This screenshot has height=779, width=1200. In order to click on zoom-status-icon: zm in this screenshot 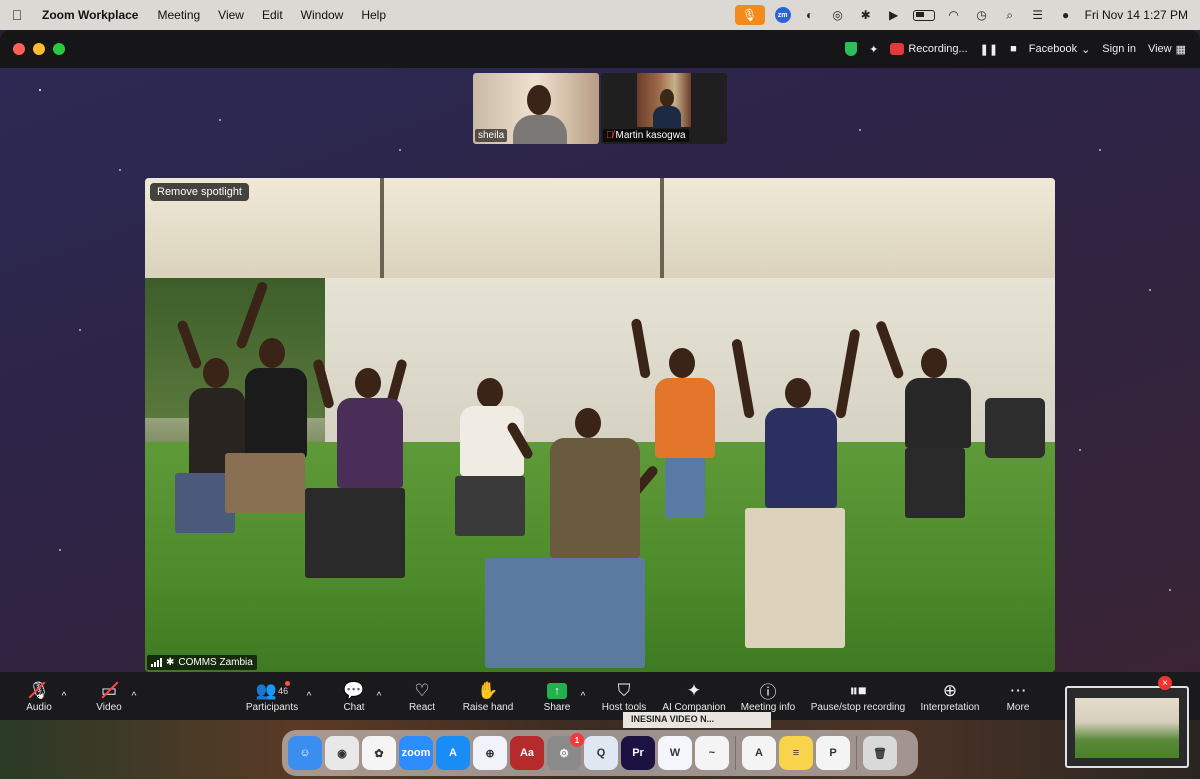, I will do `click(782, 15)`.